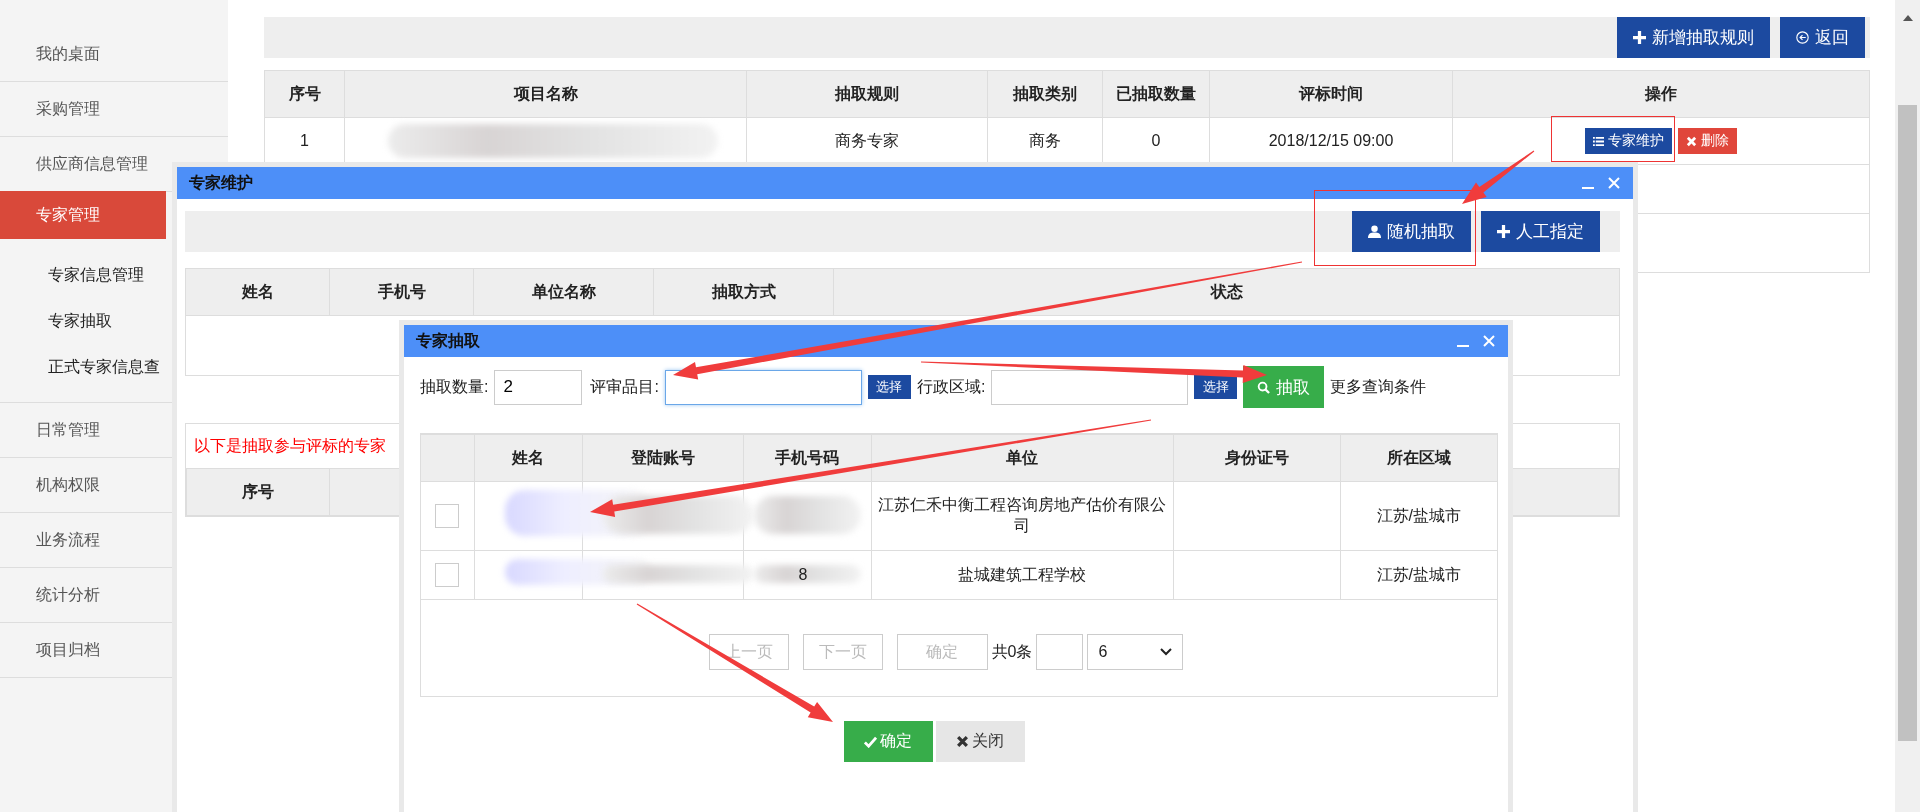 This screenshot has height=812, width=1920. I want to click on column-header: 身份证号, so click(1256, 458).